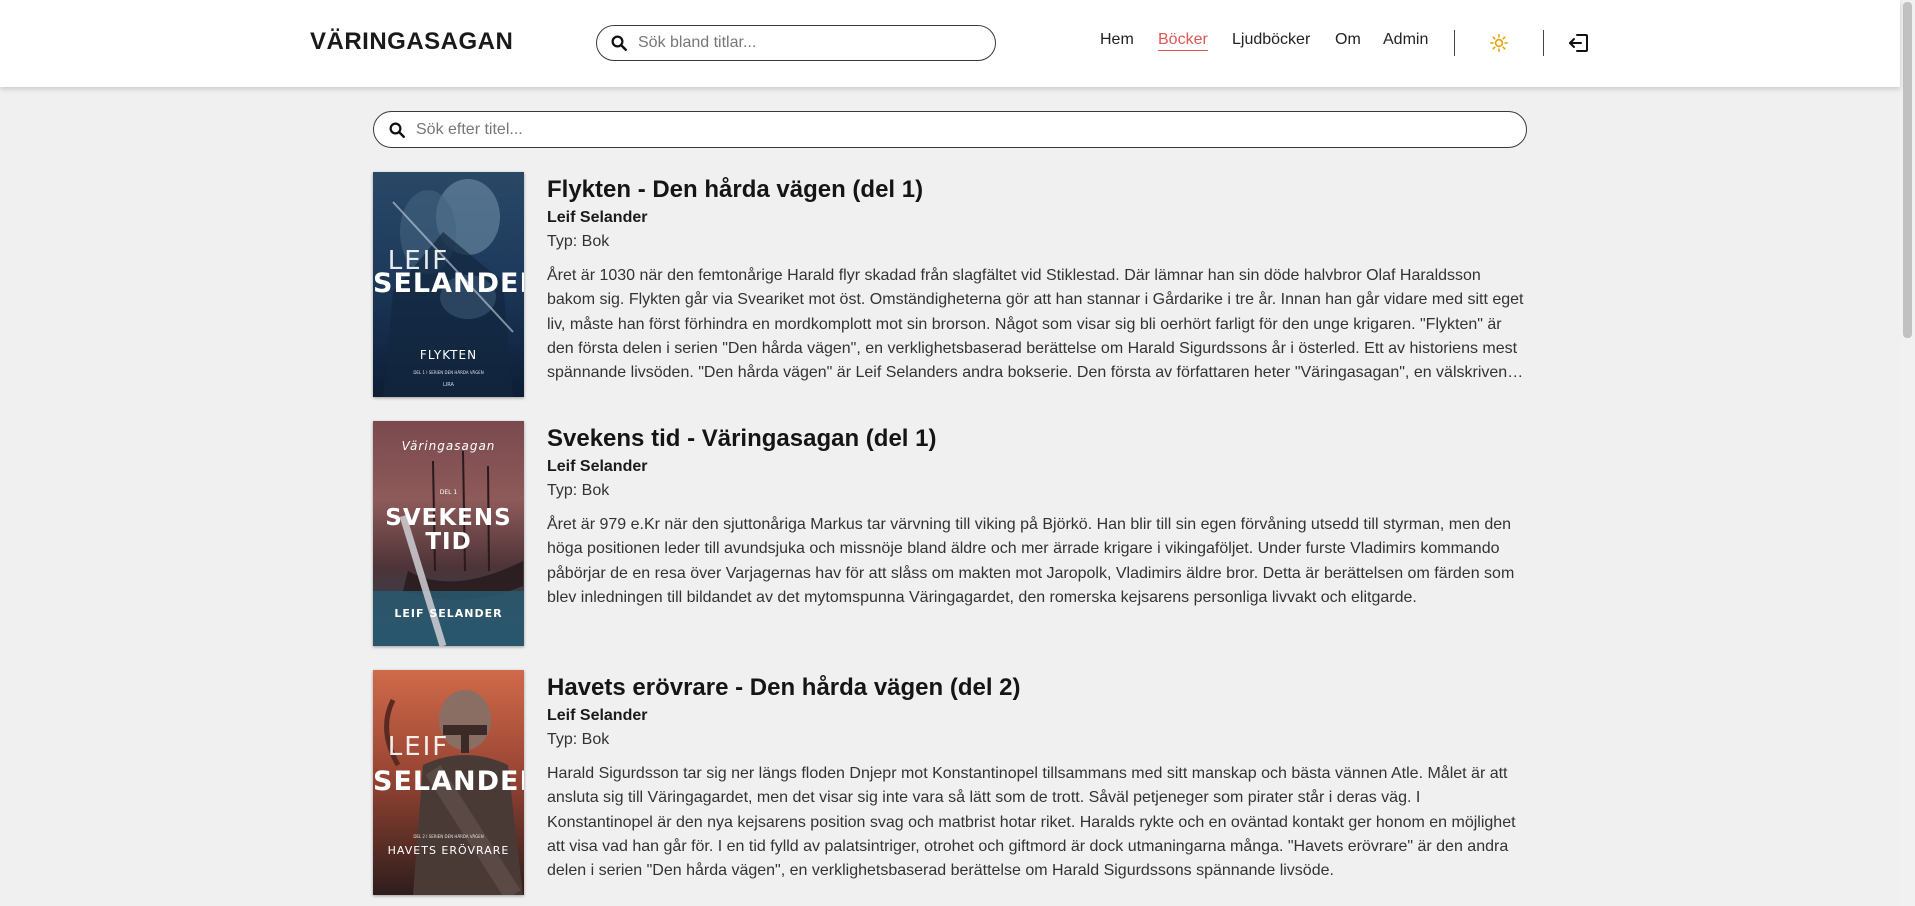  Describe the element at coordinates (1405, 40) in the screenshot. I see `nav-admin: Admin` at that location.